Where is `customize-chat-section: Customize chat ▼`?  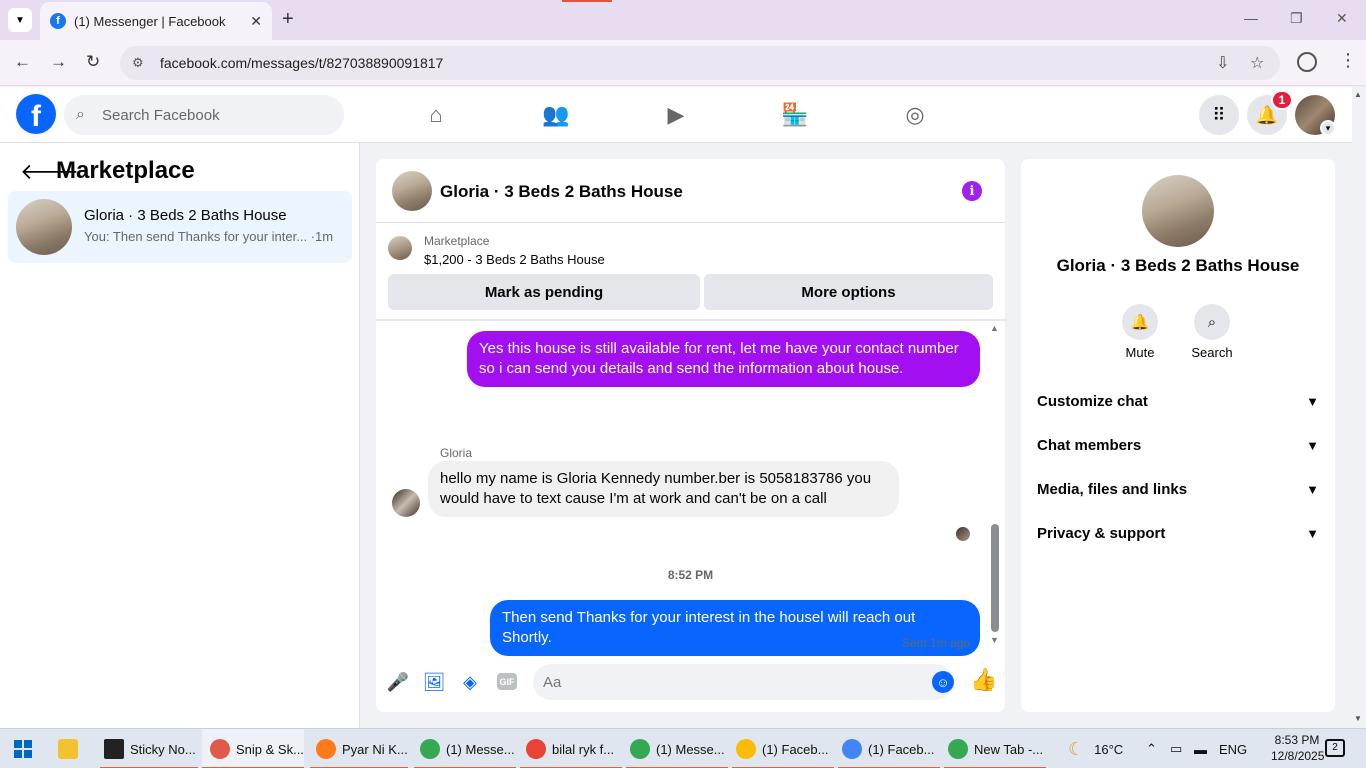
customize-chat-section: Customize chat ▼ is located at coordinates (1178, 401).